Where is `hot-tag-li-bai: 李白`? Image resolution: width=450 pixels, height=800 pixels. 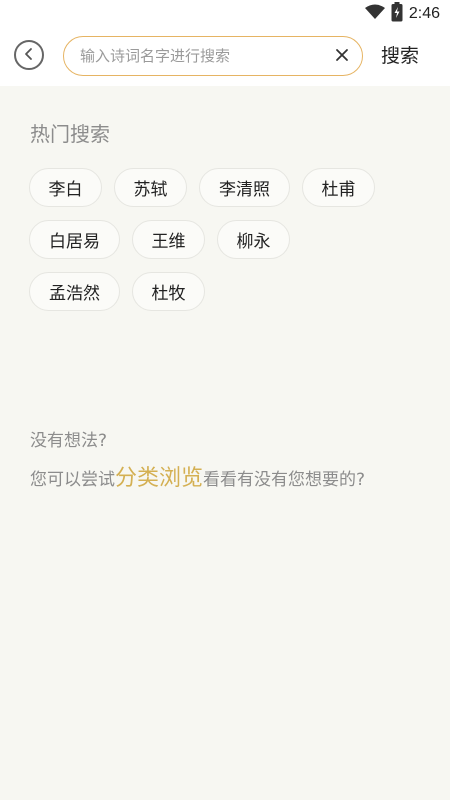 hot-tag-li-bai: 李白 is located at coordinates (65, 187).